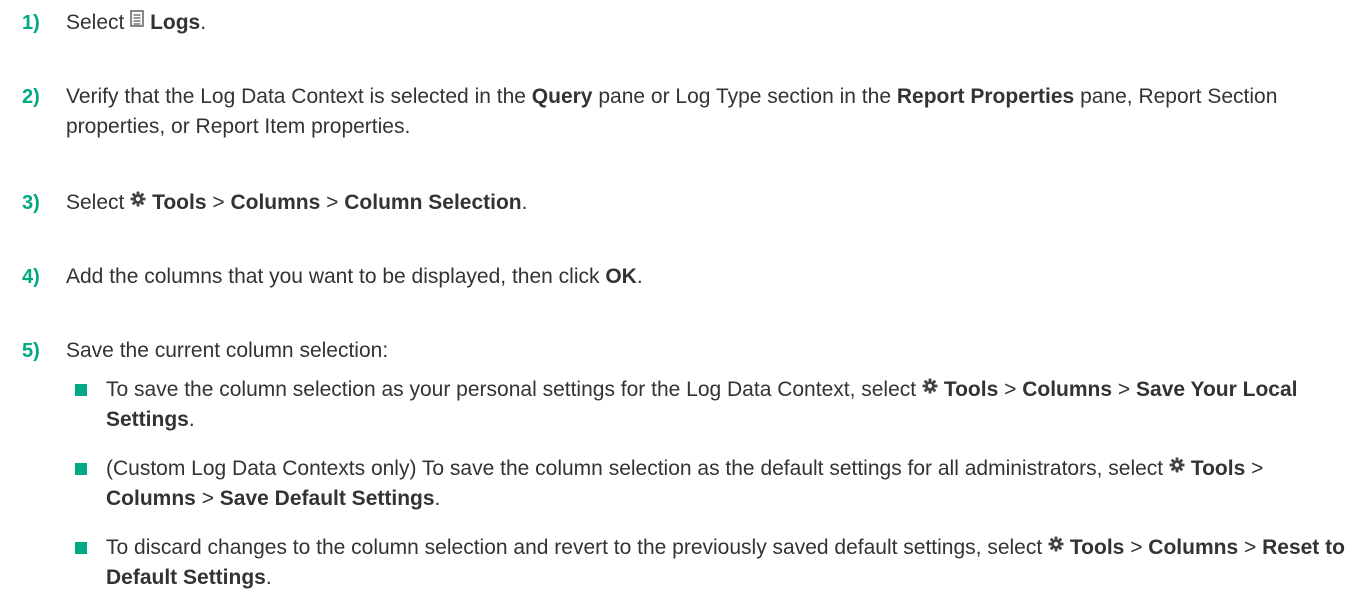 Image resolution: width=1361 pixels, height=595 pixels. Describe the element at coordinates (31, 351) in the screenshot. I see `step-number: 5)` at that location.